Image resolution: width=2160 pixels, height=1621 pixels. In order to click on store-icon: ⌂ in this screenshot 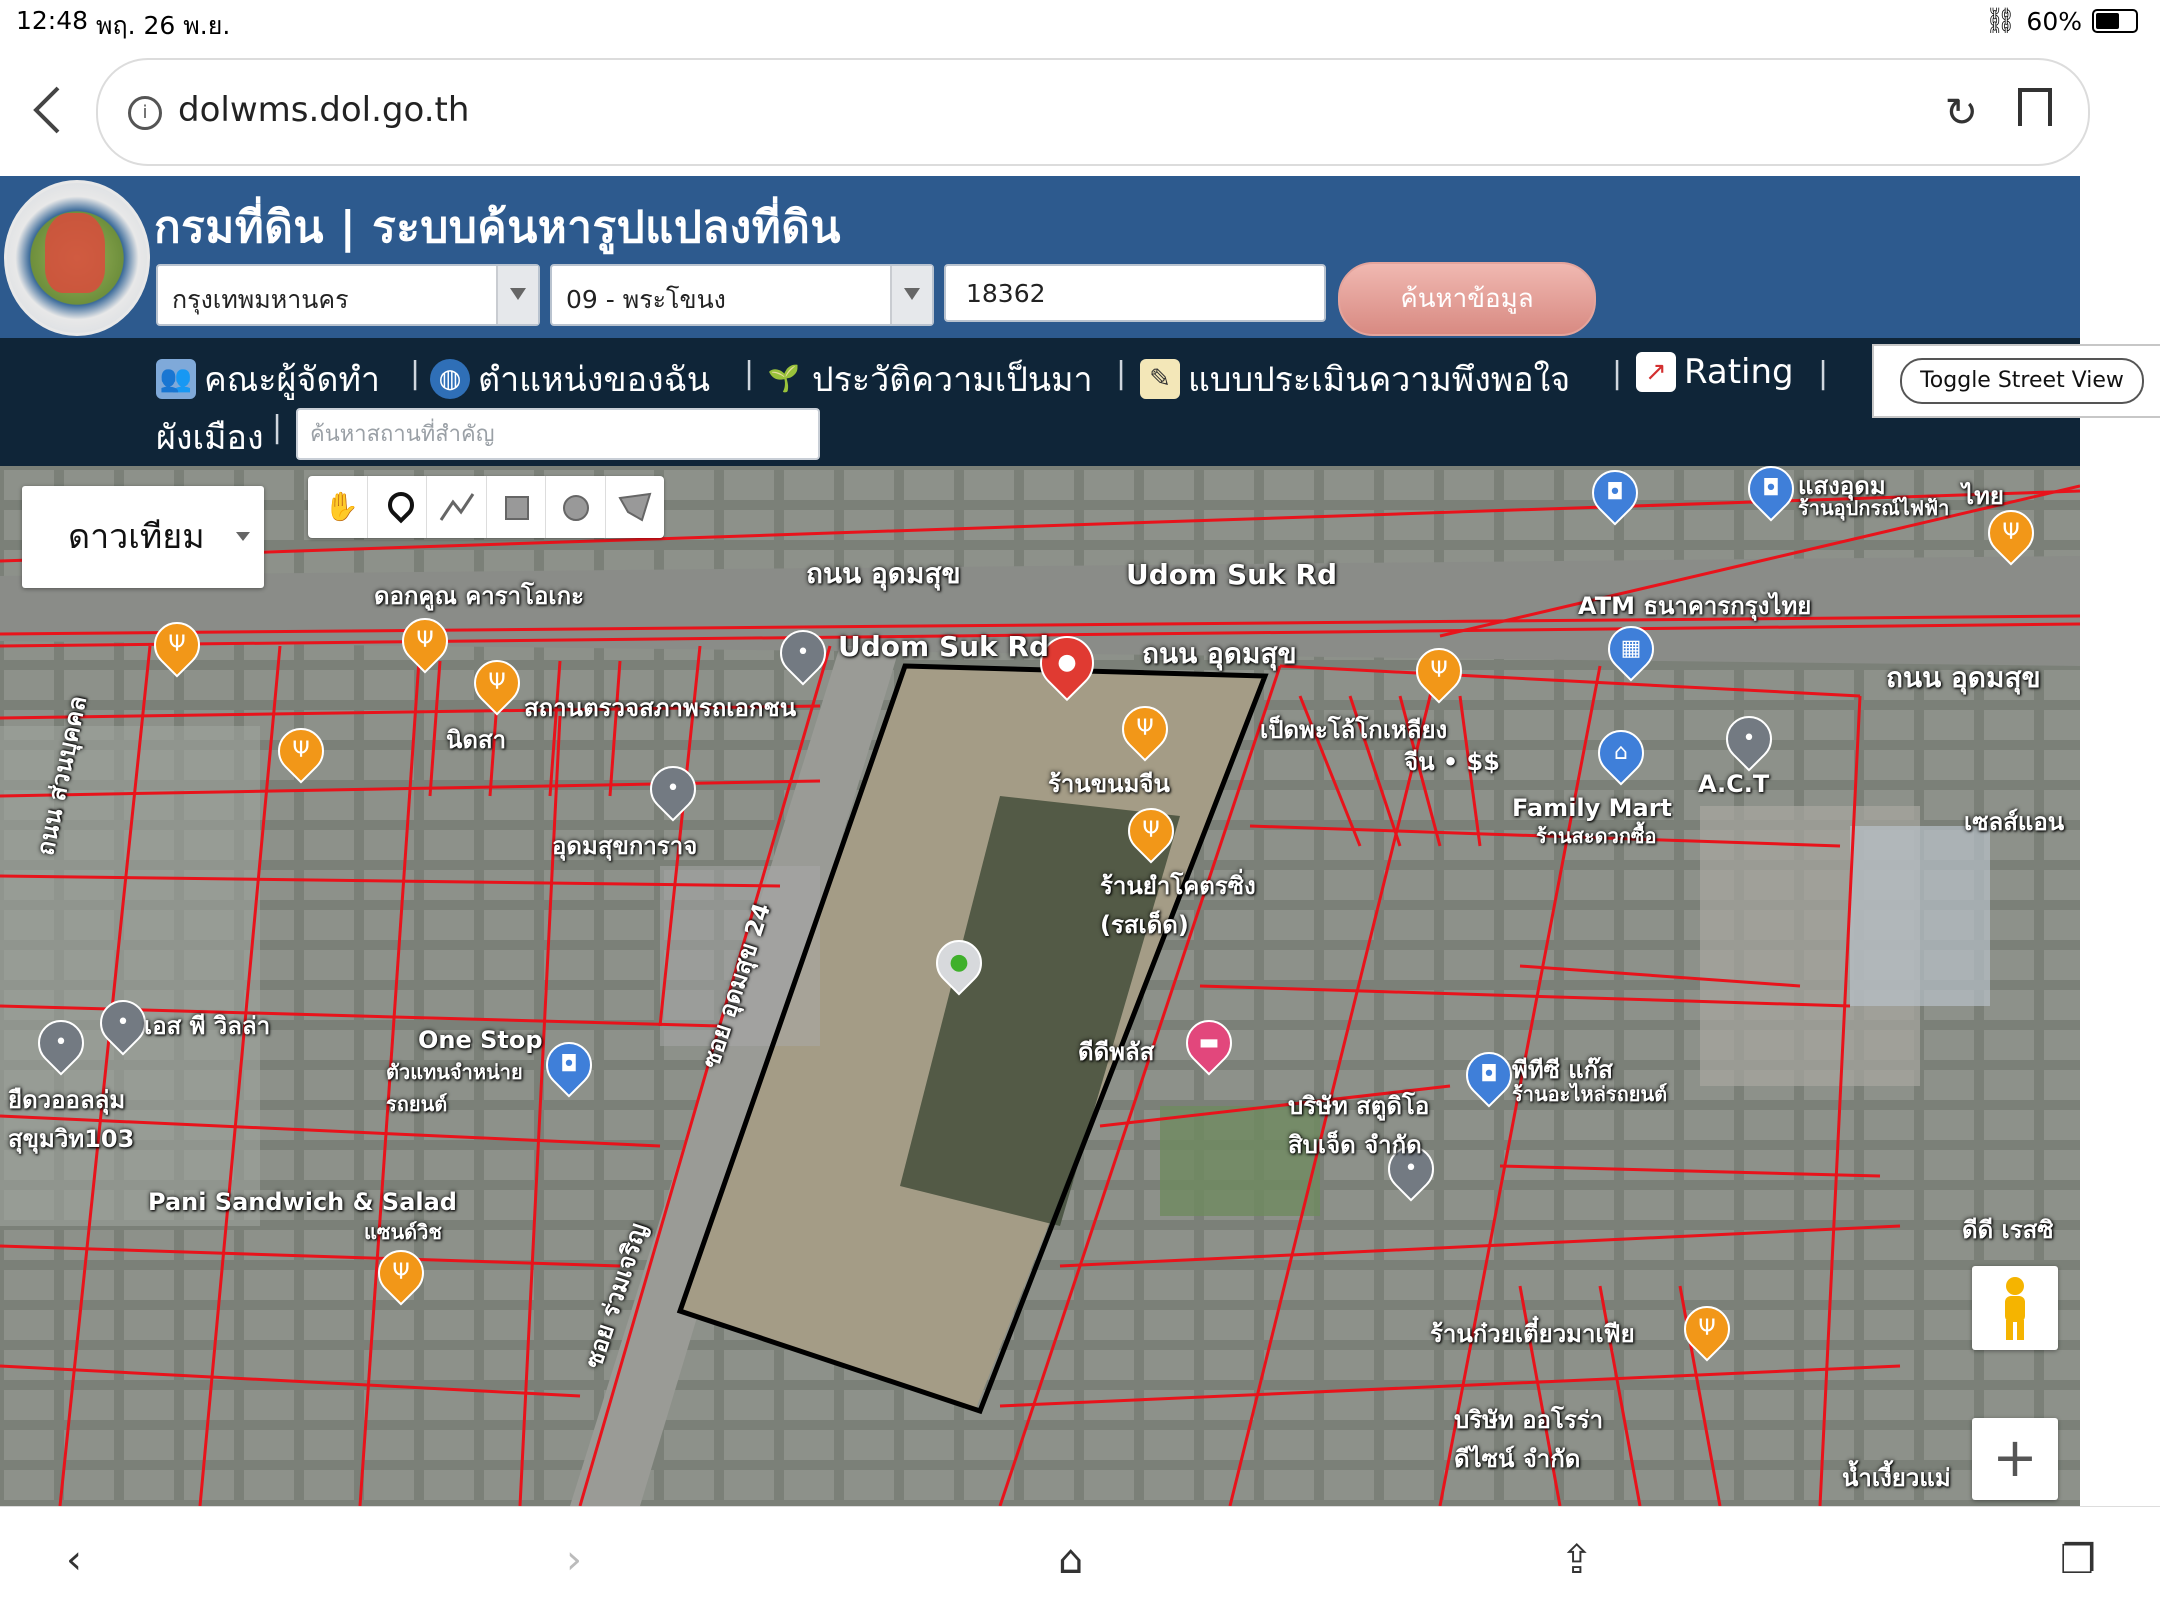, I will do `click(1621, 752)`.